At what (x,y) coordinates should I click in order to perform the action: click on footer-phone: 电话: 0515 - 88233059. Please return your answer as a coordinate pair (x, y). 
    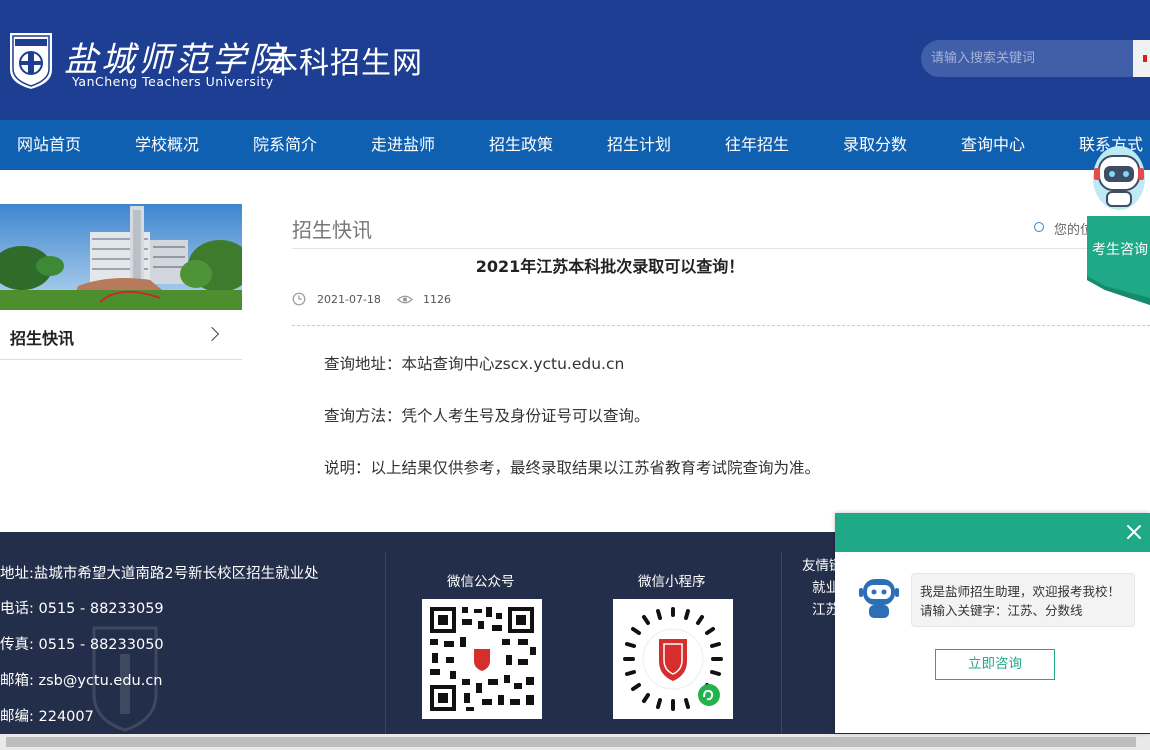
    Looking at the image, I should click on (82, 609).